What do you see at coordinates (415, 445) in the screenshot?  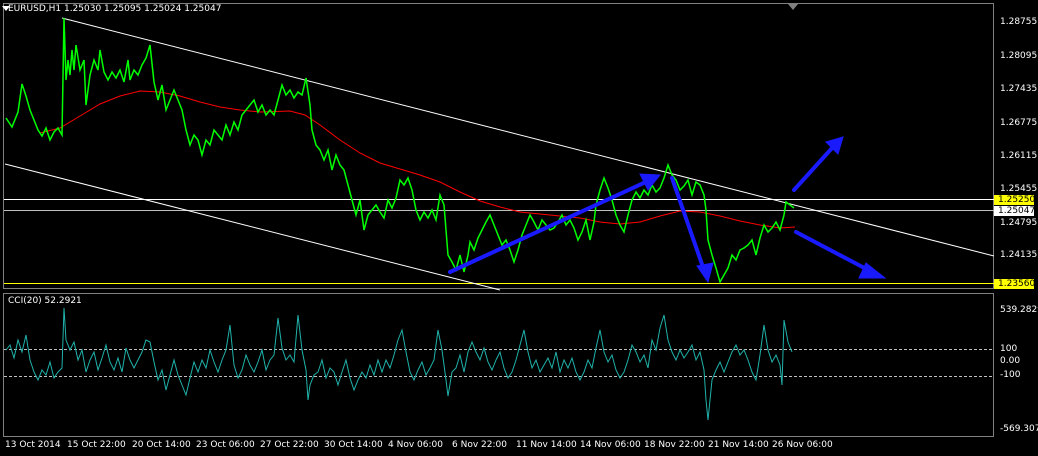 I see `time-tick: 4 Nov 06:00` at bounding box center [415, 445].